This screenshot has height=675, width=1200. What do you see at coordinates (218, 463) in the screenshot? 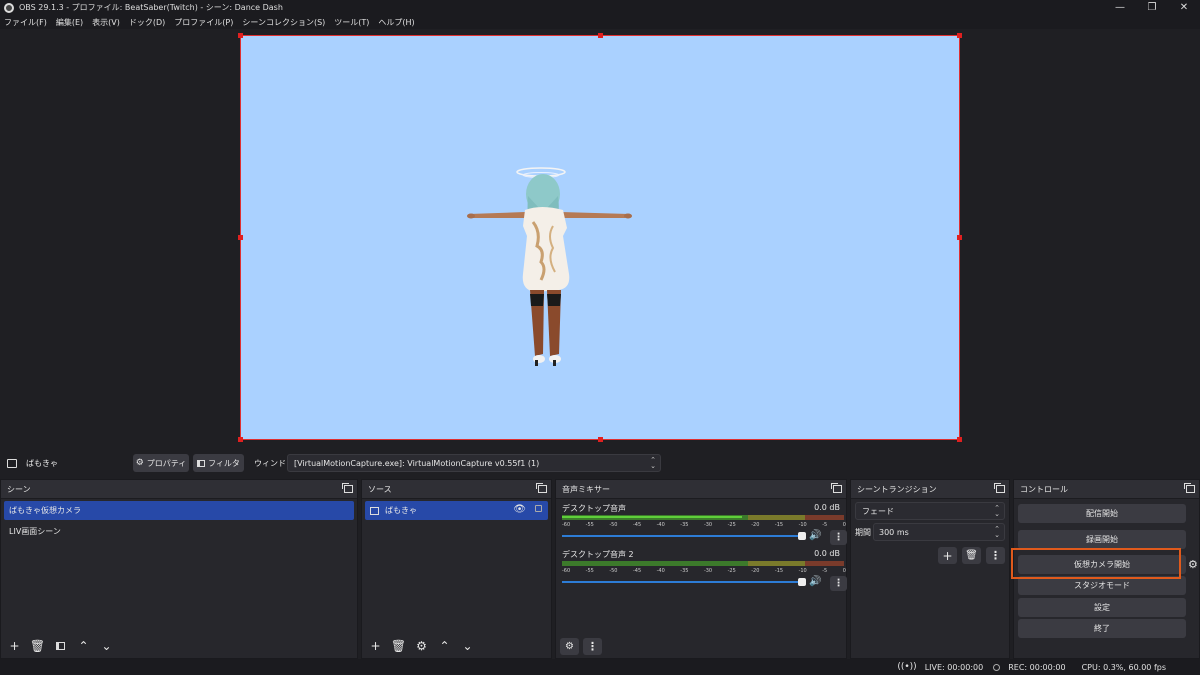
I see `filters-button: フィルタ` at bounding box center [218, 463].